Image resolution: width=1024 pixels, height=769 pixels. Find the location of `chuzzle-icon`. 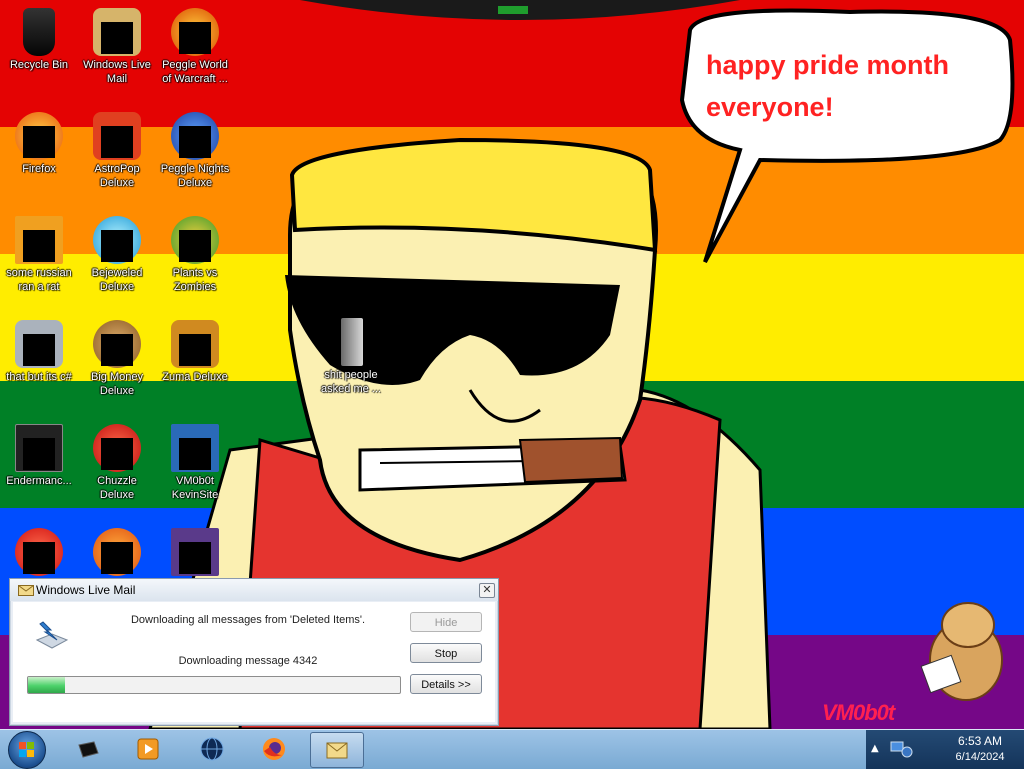

chuzzle-icon is located at coordinates (117, 448).